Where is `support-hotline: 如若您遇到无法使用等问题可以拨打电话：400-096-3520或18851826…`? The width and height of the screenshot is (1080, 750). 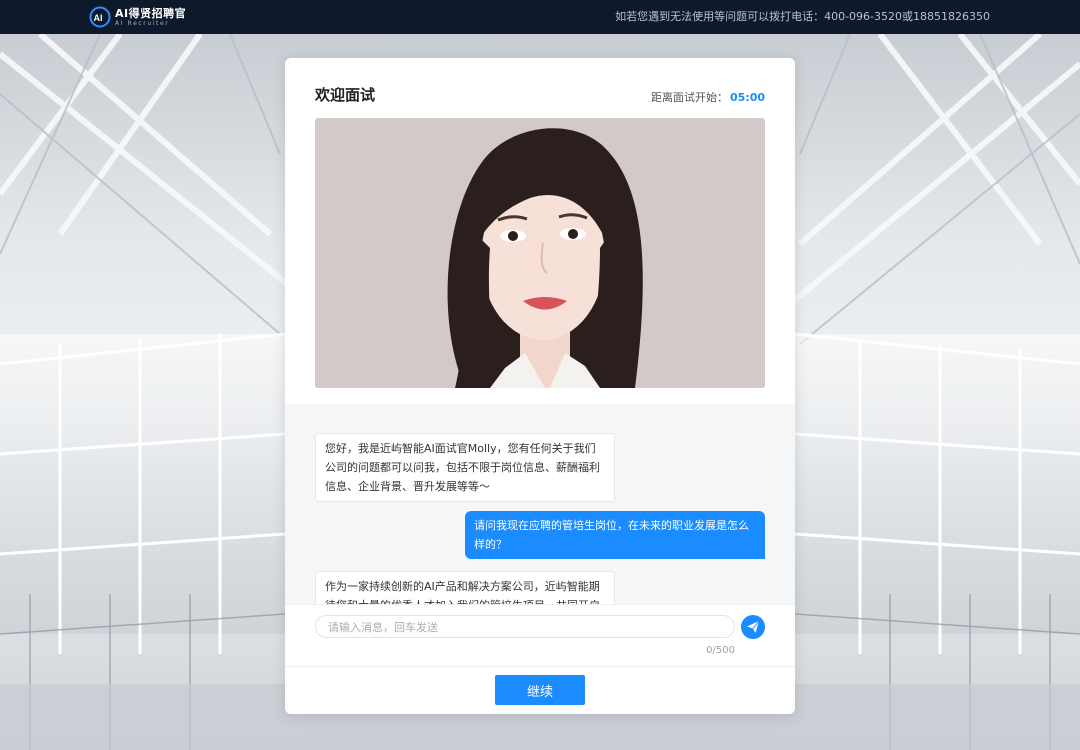 support-hotline: 如若您遇到无法使用等问题可以拨打电话：400-096-3520或18851826… is located at coordinates (802, 16).